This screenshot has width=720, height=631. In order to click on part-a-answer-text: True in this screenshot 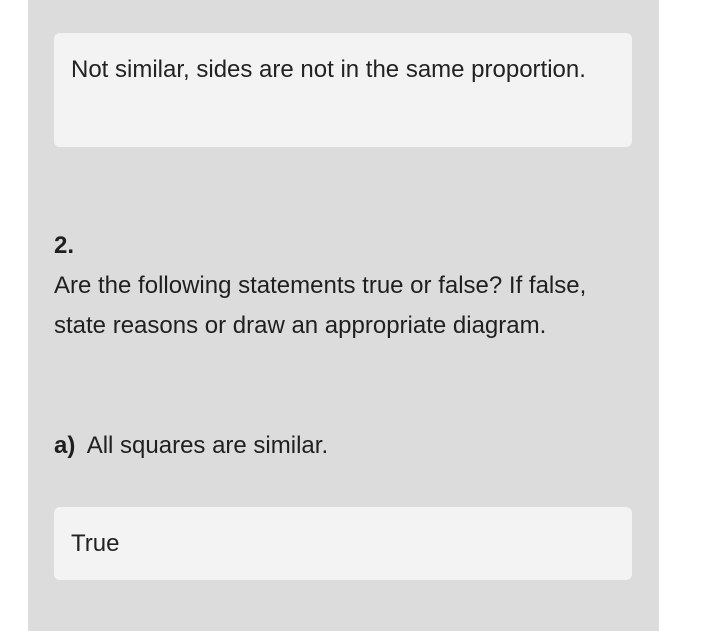, I will do `click(95, 543)`.